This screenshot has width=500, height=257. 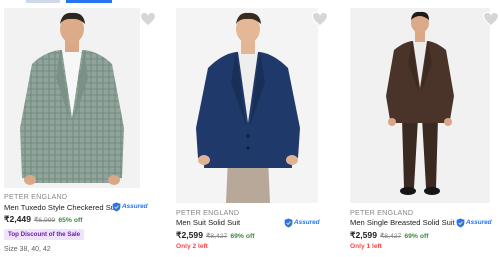 I want to click on price-row: ₹2,449 ₹6,999 65% off, so click(x=43, y=219).